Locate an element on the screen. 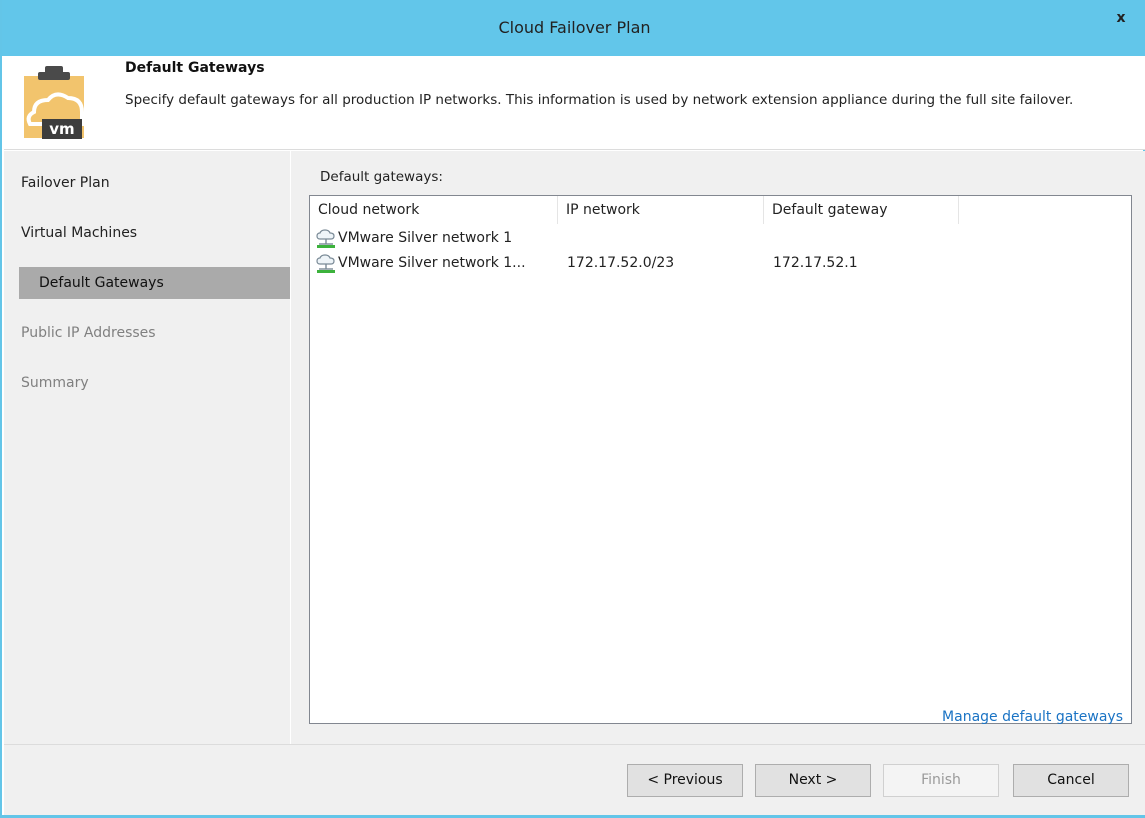 Image resolution: width=1145 pixels, height=818 pixels. gateways-label: Default gateways: is located at coordinates (381, 177).